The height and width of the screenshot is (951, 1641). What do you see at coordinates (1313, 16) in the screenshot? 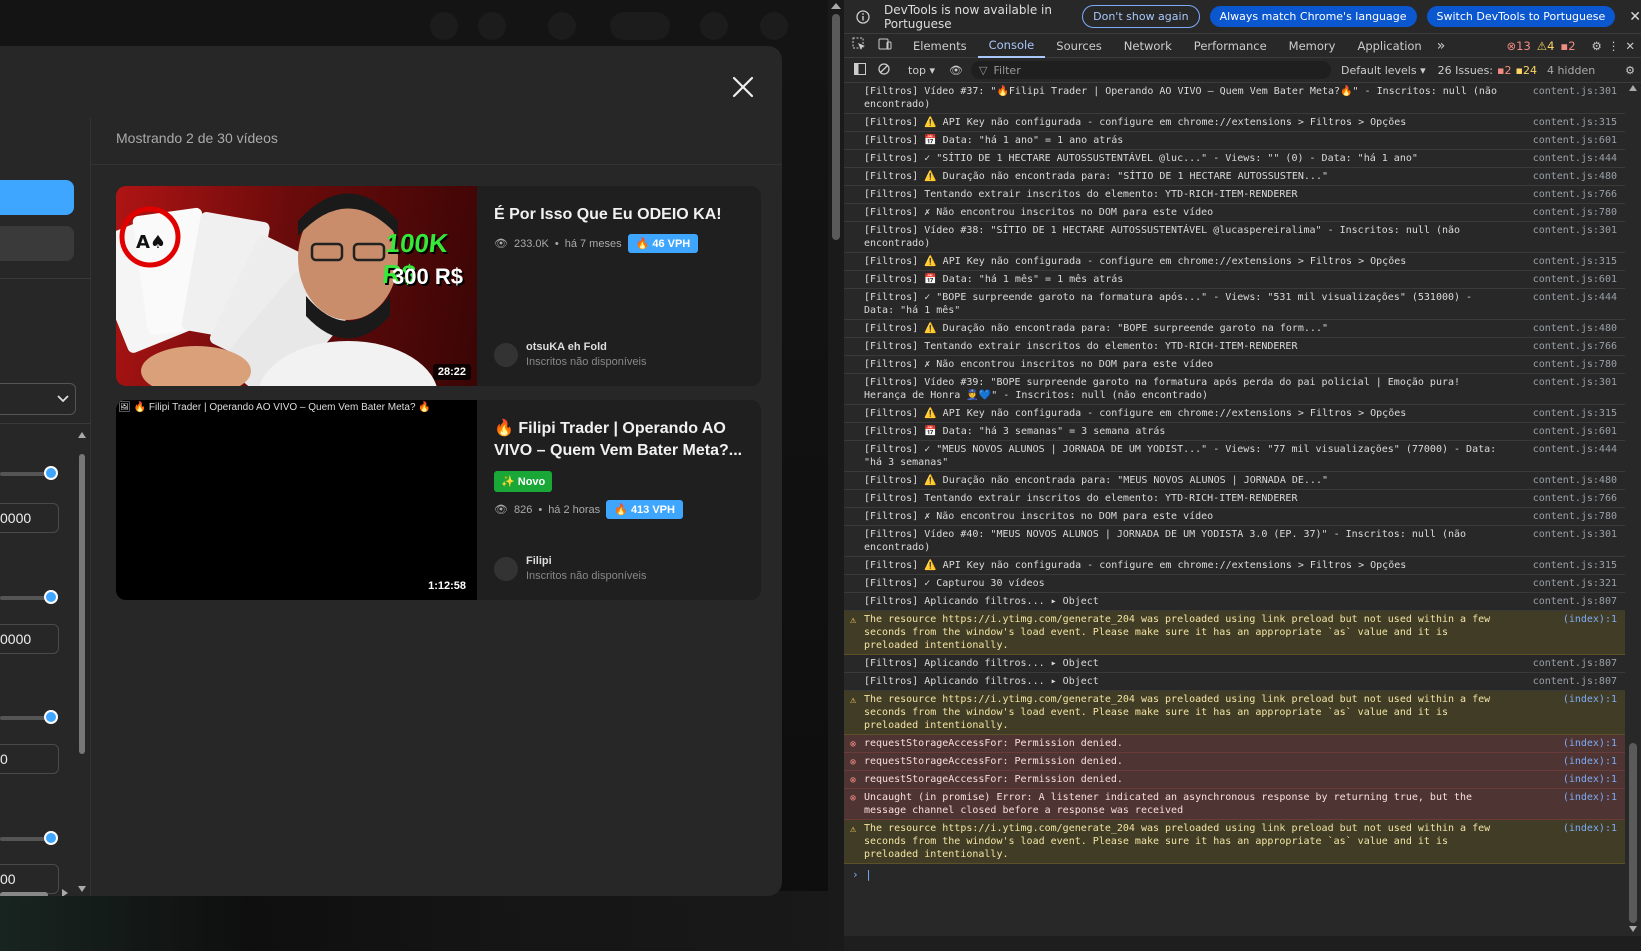
I see `always-match-language-button: Always match Chrome's language` at bounding box center [1313, 16].